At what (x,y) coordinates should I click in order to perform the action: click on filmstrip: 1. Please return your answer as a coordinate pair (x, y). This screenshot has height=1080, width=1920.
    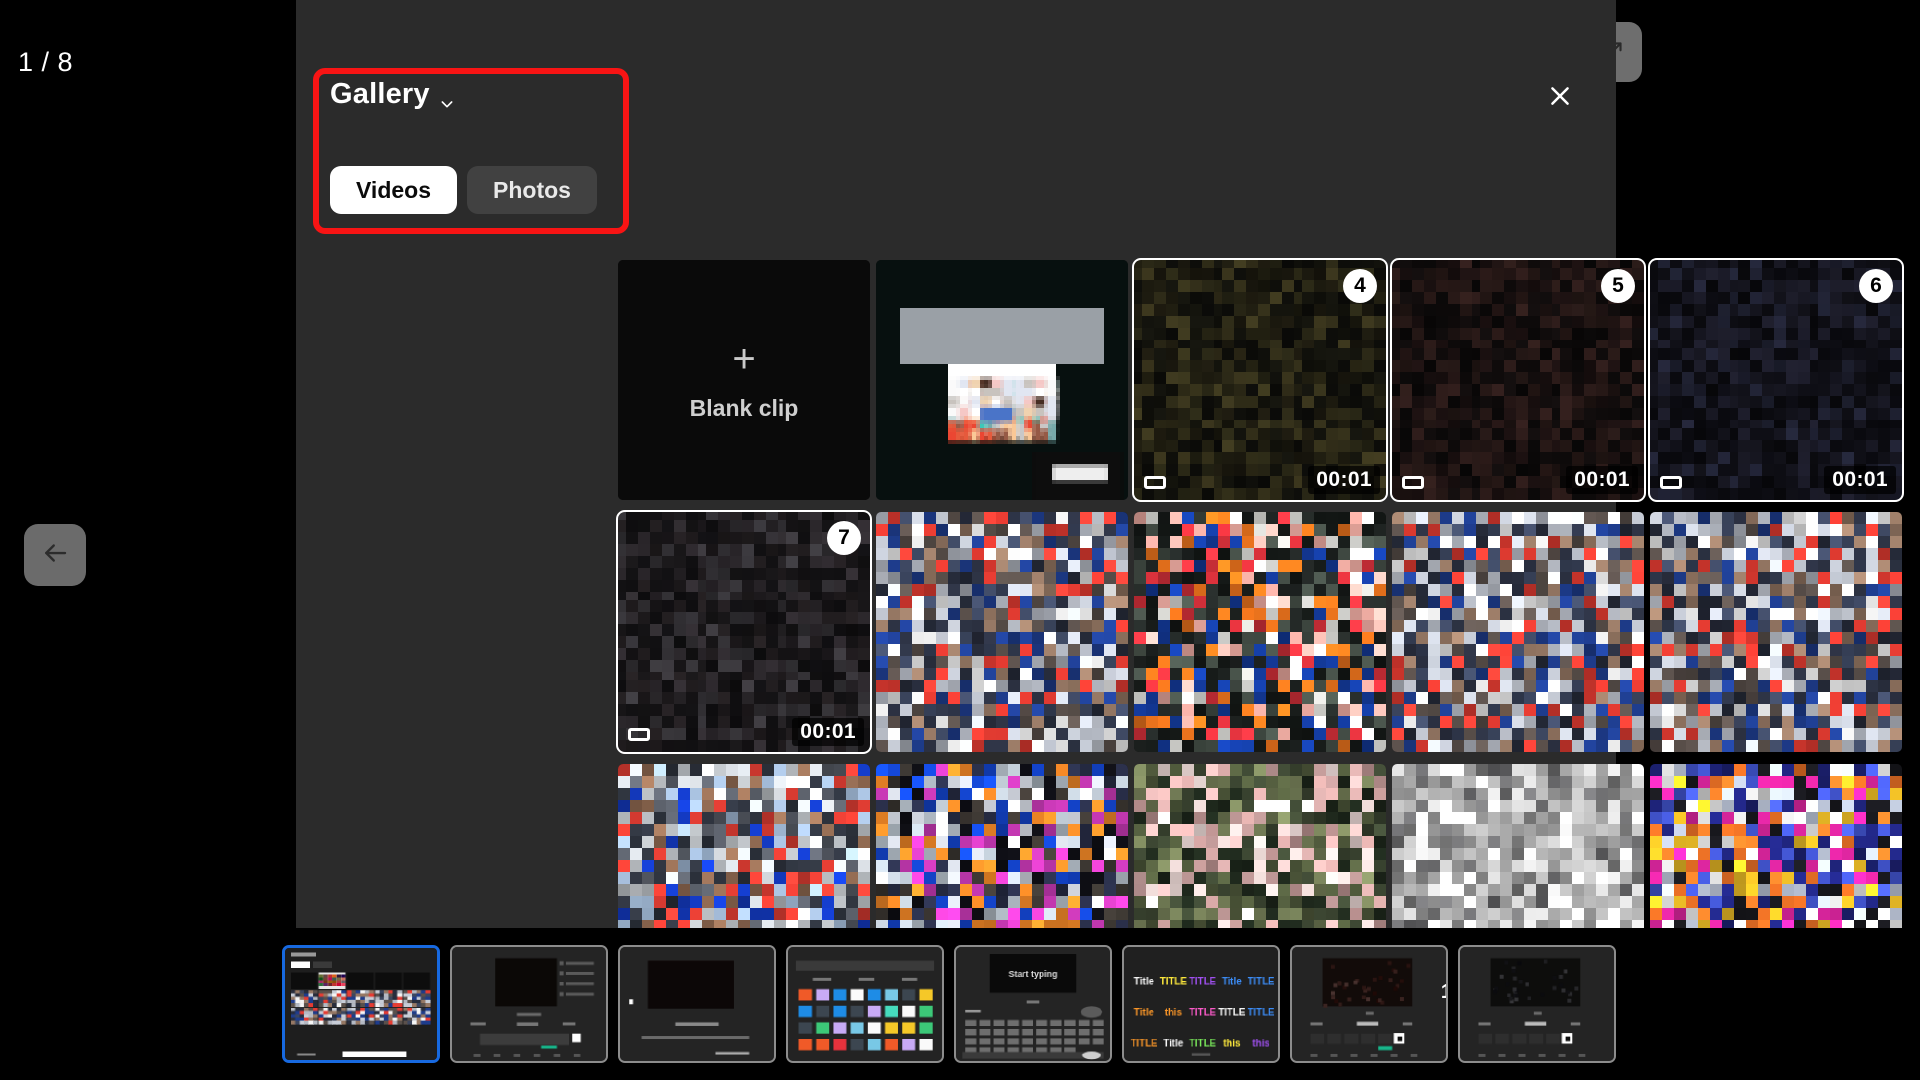
    Looking at the image, I should click on (960, 1004).